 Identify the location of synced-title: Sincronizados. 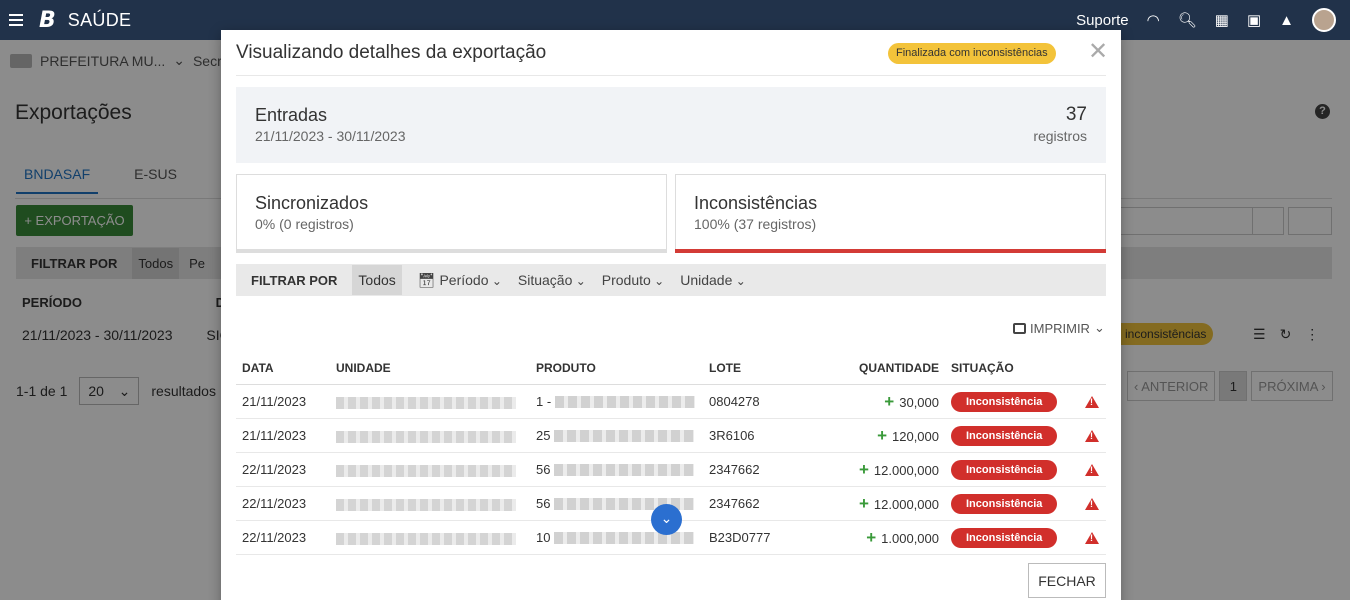
(312, 203).